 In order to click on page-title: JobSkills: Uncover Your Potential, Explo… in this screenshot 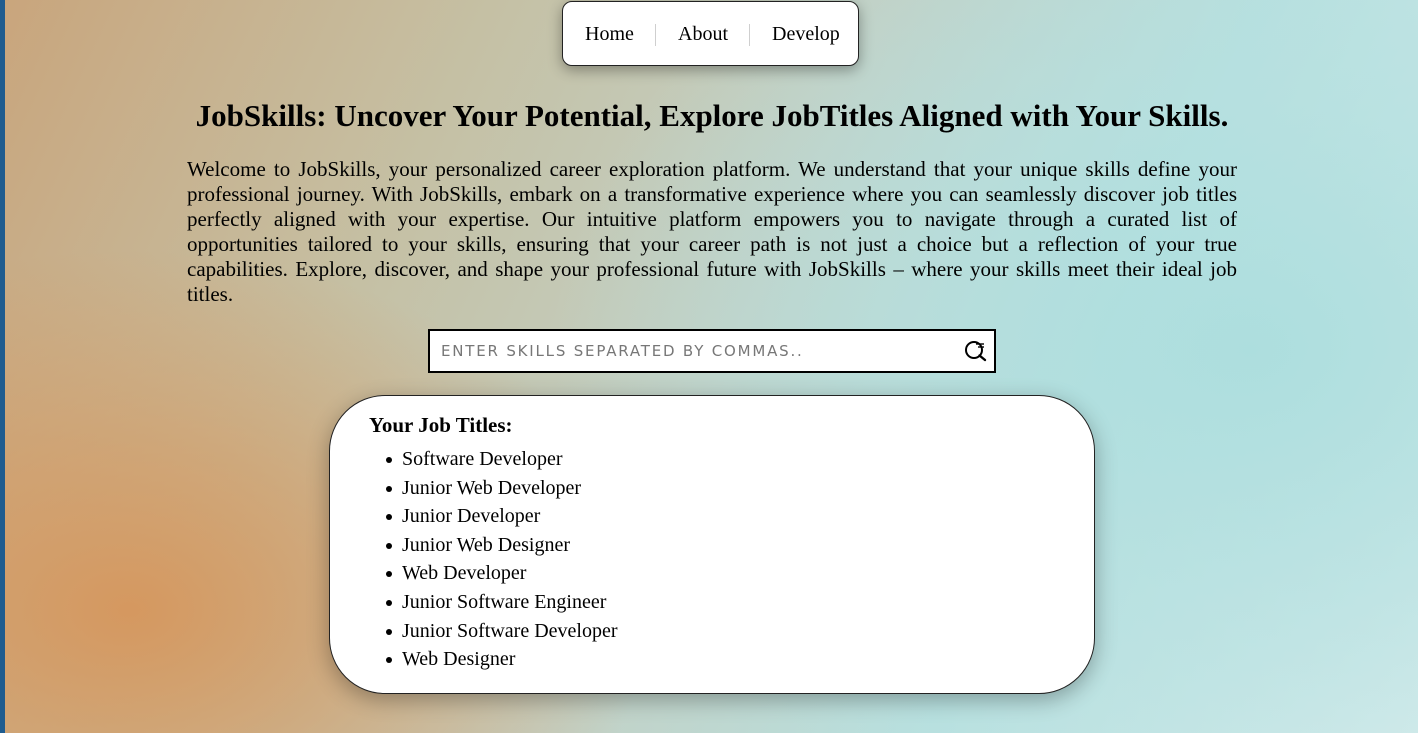, I will do `click(712, 115)`.